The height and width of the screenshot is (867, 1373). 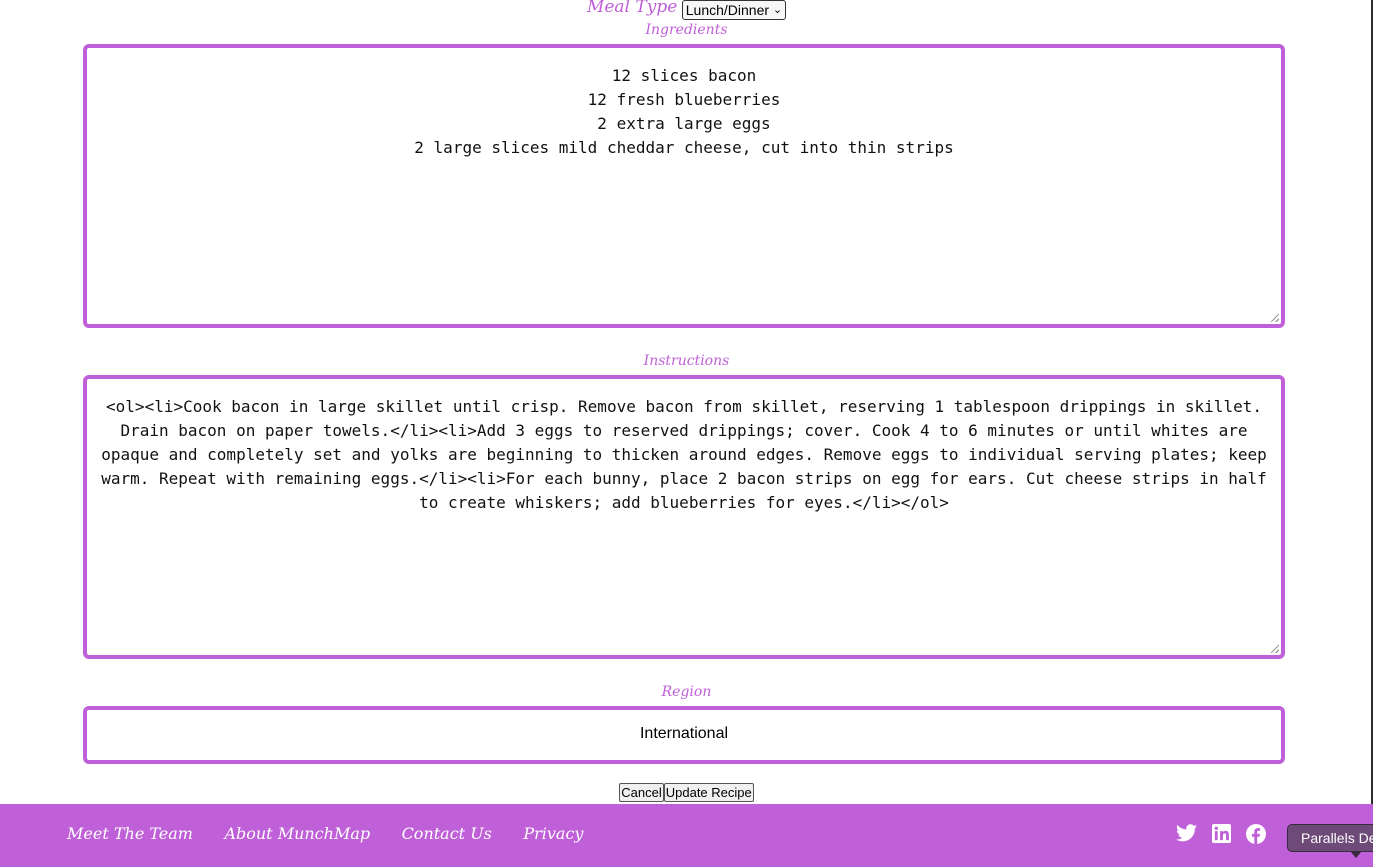 I want to click on cancel-button: Cancel, so click(x=641, y=792).